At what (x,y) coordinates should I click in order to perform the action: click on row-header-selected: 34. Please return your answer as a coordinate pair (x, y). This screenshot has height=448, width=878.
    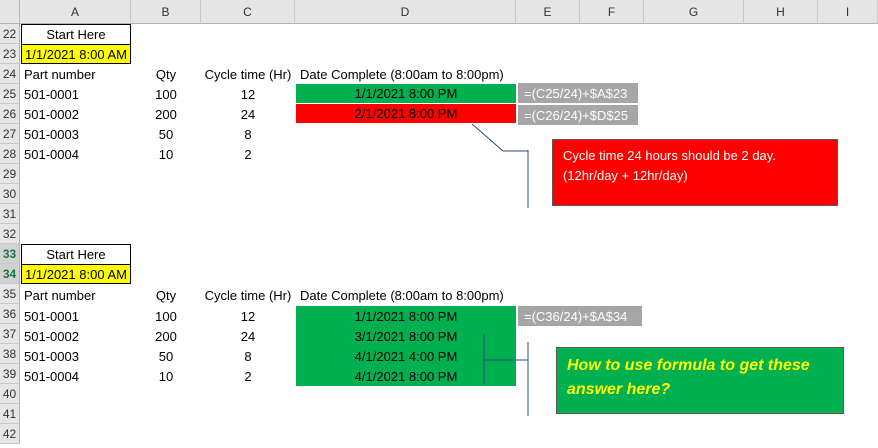
    Looking at the image, I should click on (10, 274).